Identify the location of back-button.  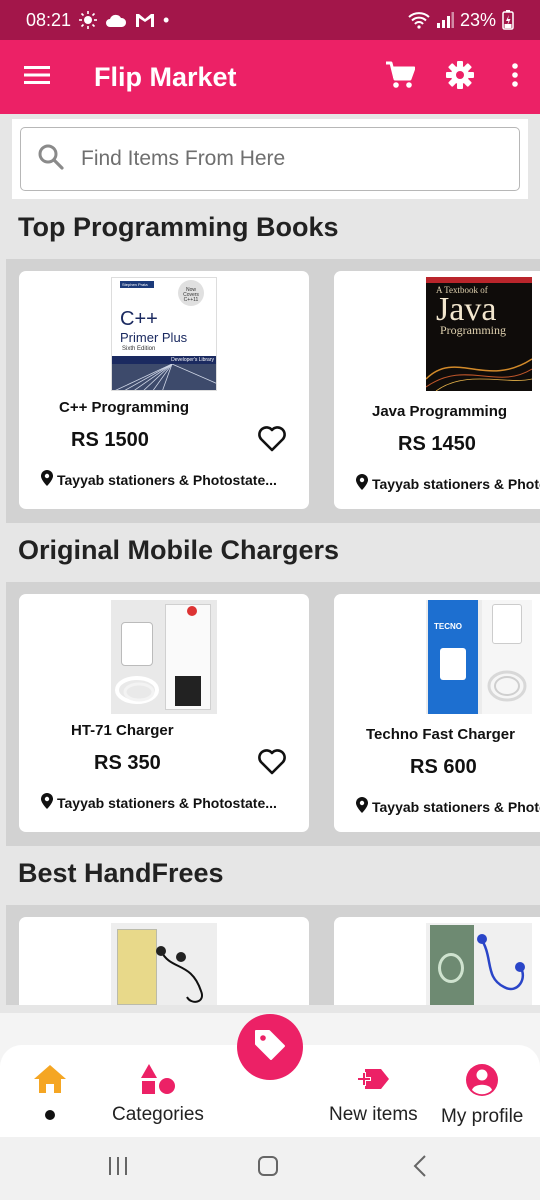
(420, 1168).